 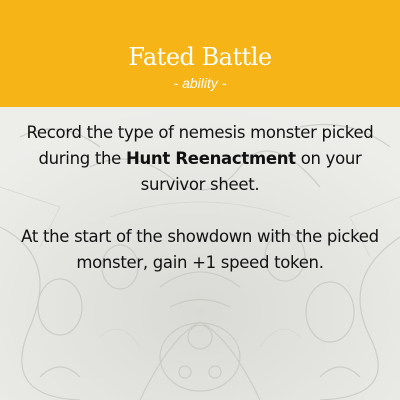 I want to click on card-subtitle: - ability -, so click(x=200, y=83).